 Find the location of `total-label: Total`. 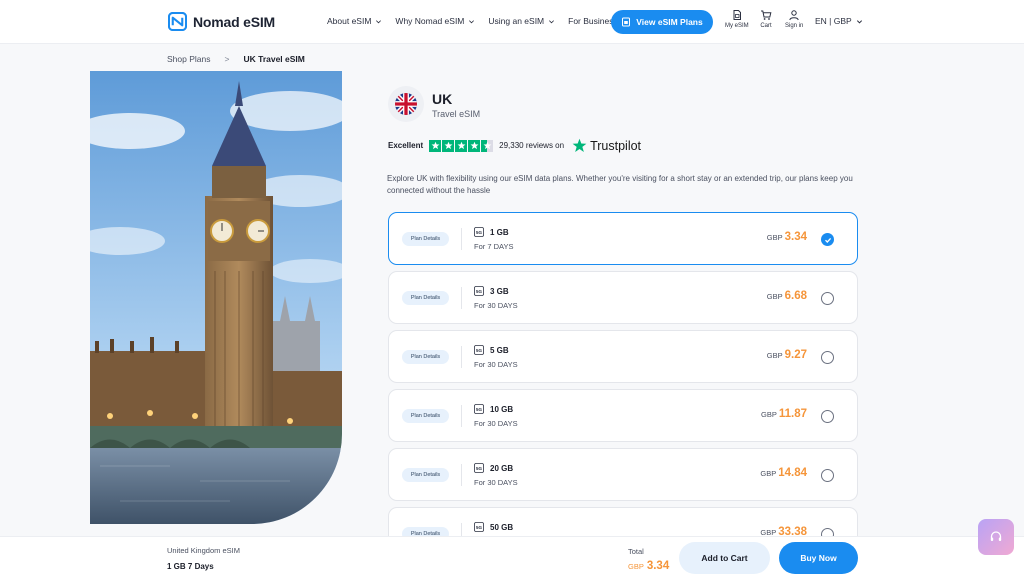

total-label: Total is located at coordinates (636, 551).